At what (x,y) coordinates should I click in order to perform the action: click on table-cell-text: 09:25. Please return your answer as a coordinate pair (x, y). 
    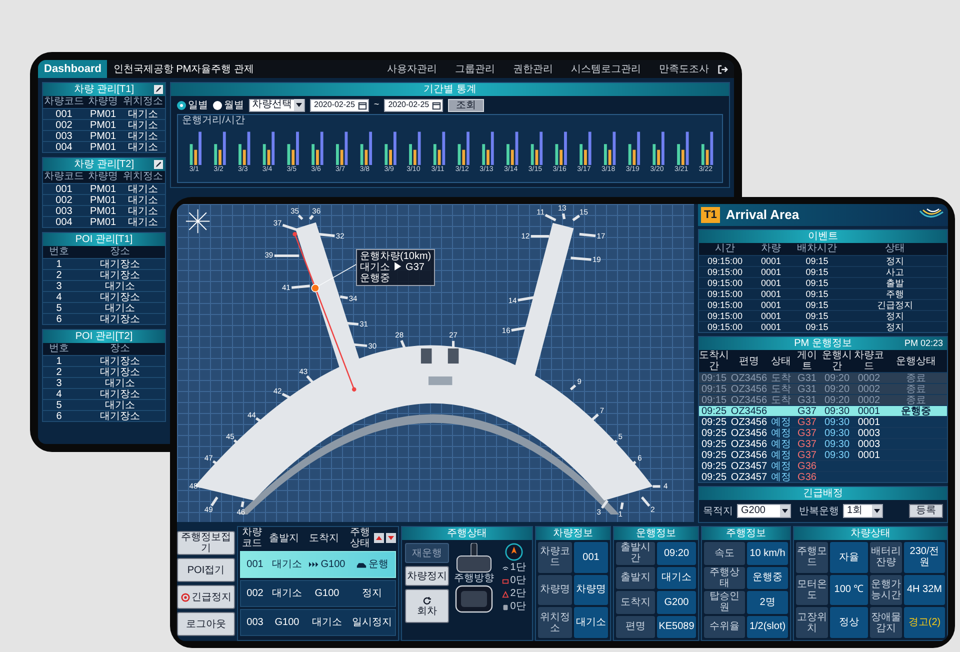
    Looking at the image, I should click on (714, 433).